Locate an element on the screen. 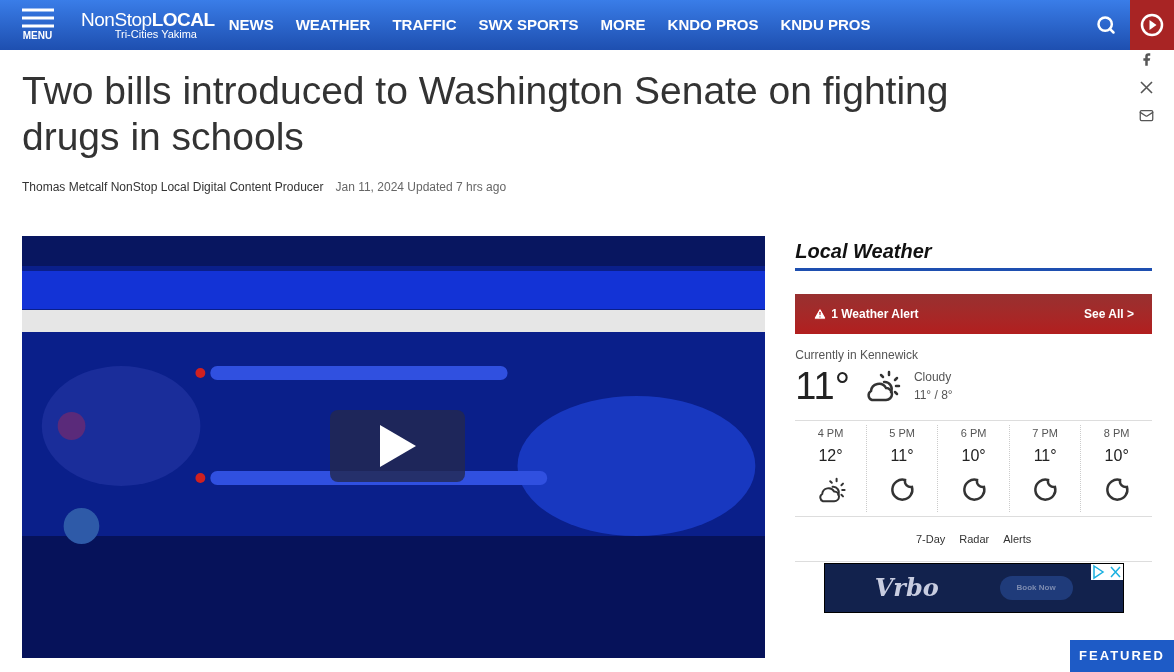 Image resolution: width=1174 pixels, height=672 pixels. hour-label: 8 PM is located at coordinates (1116, 433).